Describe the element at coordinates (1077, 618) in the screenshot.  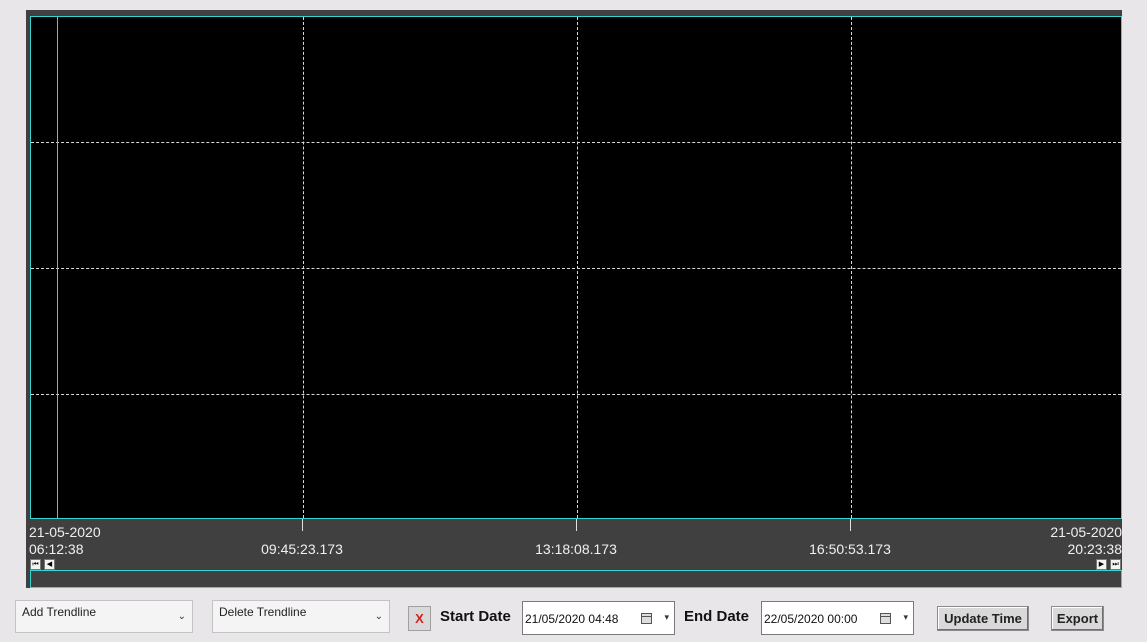
I see `export-button: Export` at that location.